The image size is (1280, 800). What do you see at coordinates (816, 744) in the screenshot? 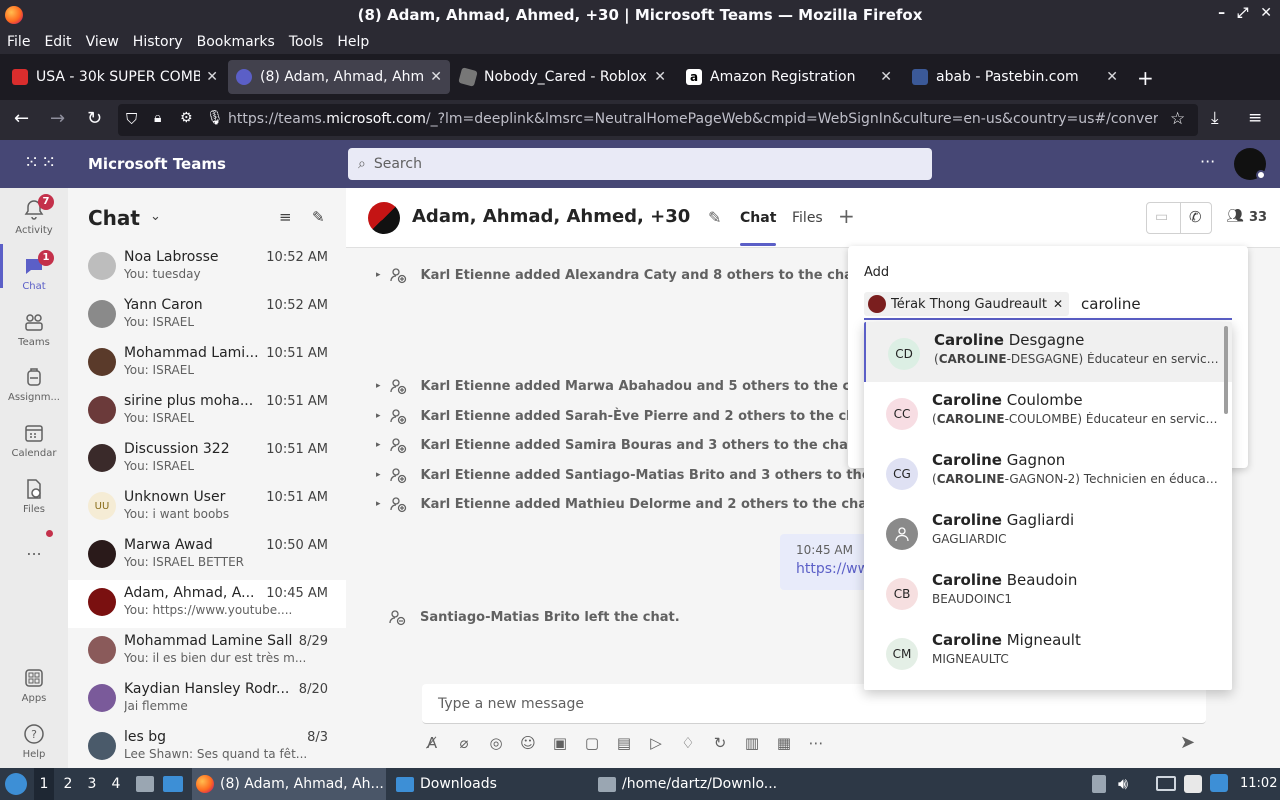
I see `more-actions-icon: ⋯` at bounding box center [816, 744].